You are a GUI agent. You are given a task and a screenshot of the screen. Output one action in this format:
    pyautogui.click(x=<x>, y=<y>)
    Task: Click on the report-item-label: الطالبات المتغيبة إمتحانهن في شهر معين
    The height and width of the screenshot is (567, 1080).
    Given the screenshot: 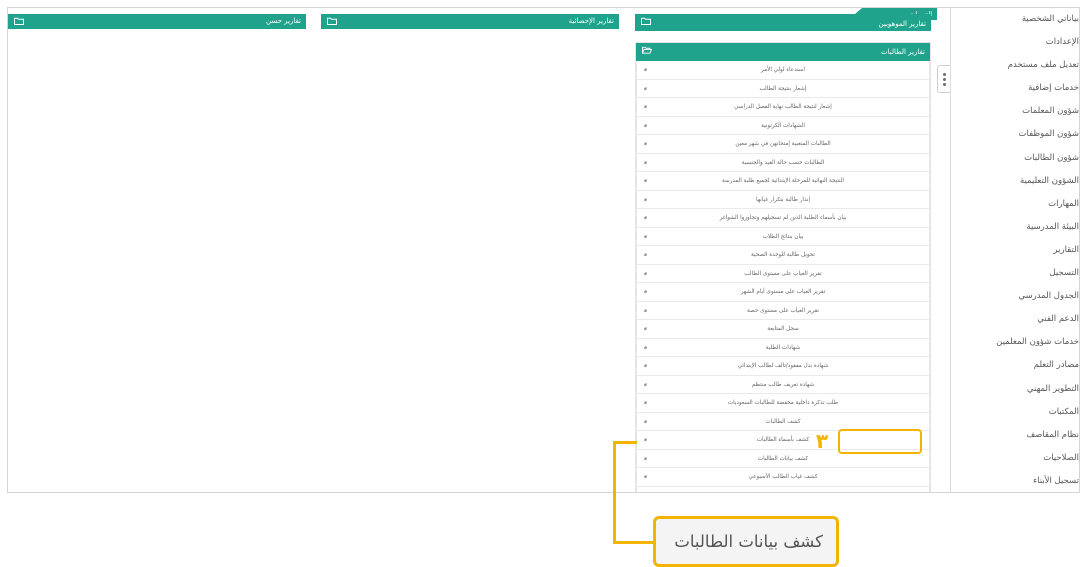 What is the action you would take?
    pyautogui.click(x=783, y=144)
    